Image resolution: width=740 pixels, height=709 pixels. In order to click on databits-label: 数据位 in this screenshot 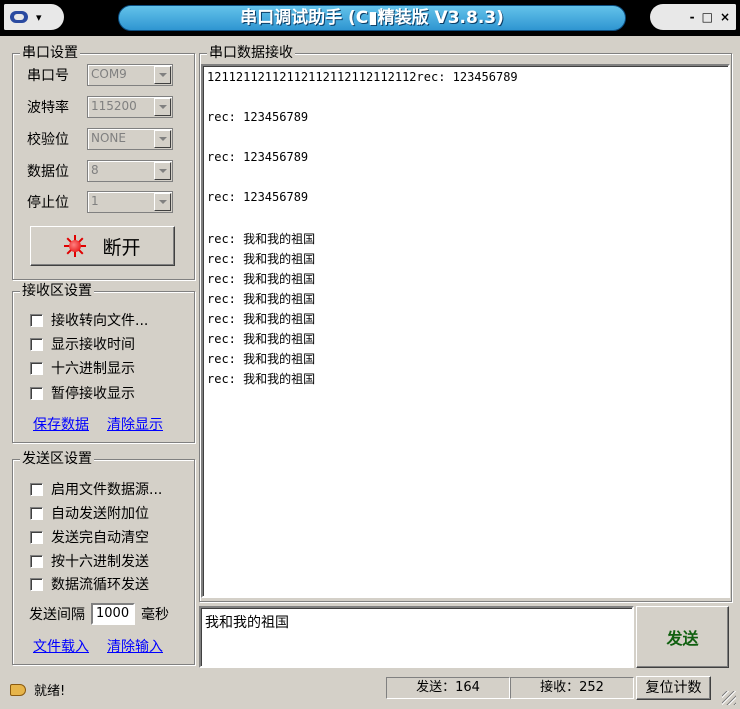, I will do `click(48, 172)`.